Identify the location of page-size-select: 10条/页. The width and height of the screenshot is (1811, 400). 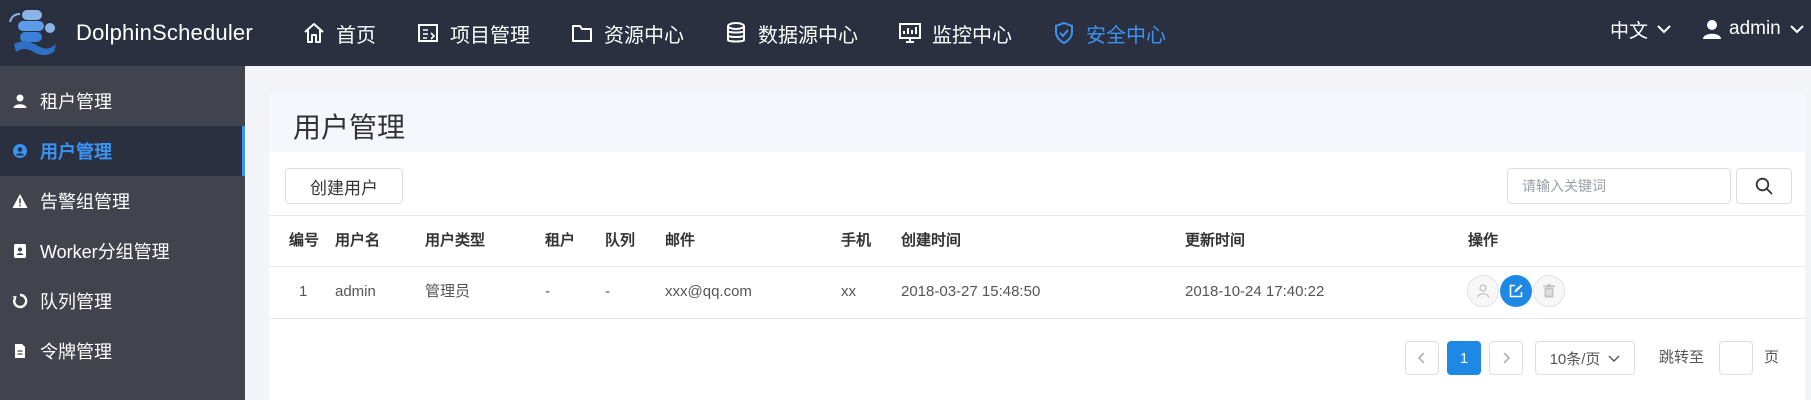
(1585, 358).